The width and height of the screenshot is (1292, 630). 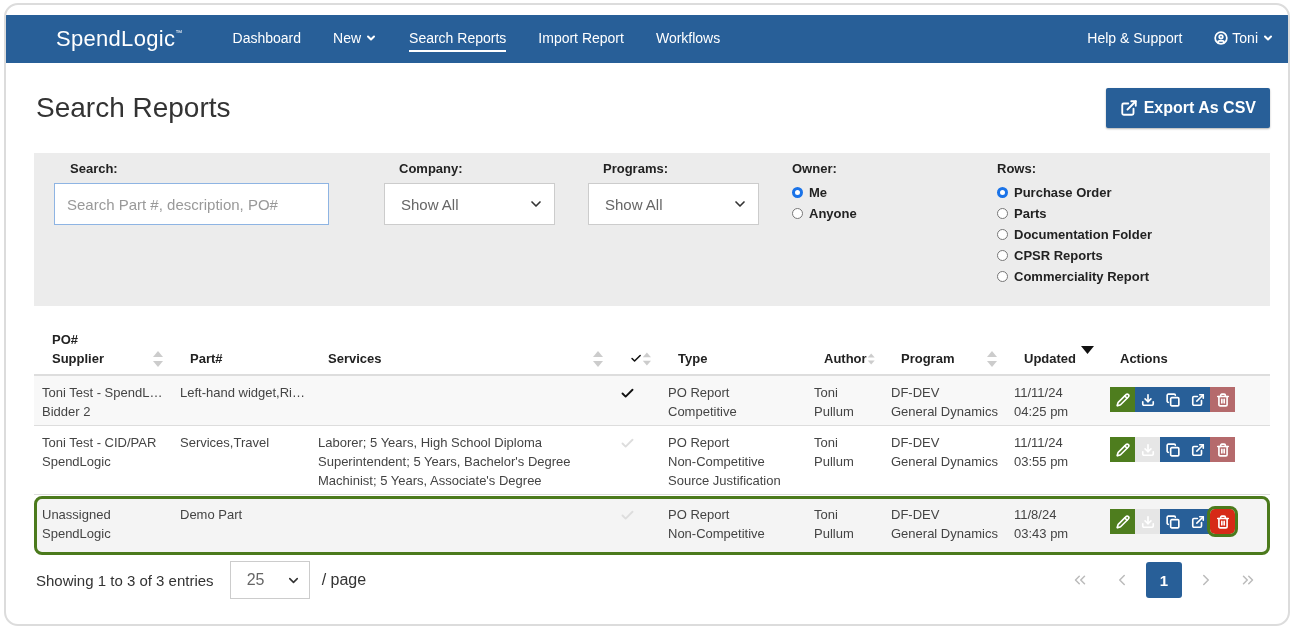 I want to click on nav-link: Search Reports, so click(x=458, y=39).